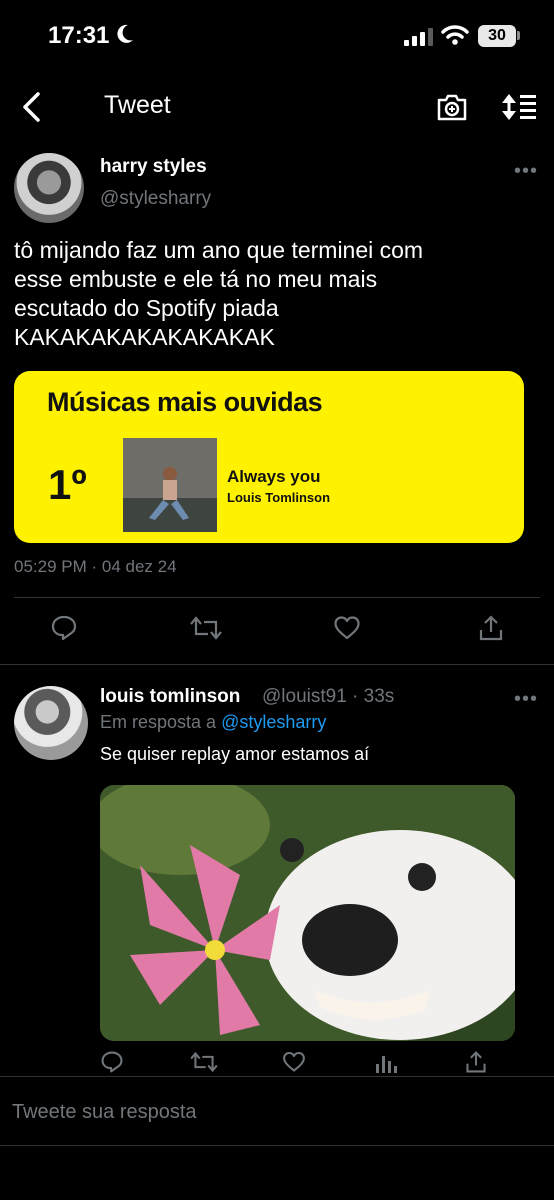 The image size is (554, 1200). Describe the element at coordinates (49, 188) in the screenshot. I see `author-avatar` at that location.